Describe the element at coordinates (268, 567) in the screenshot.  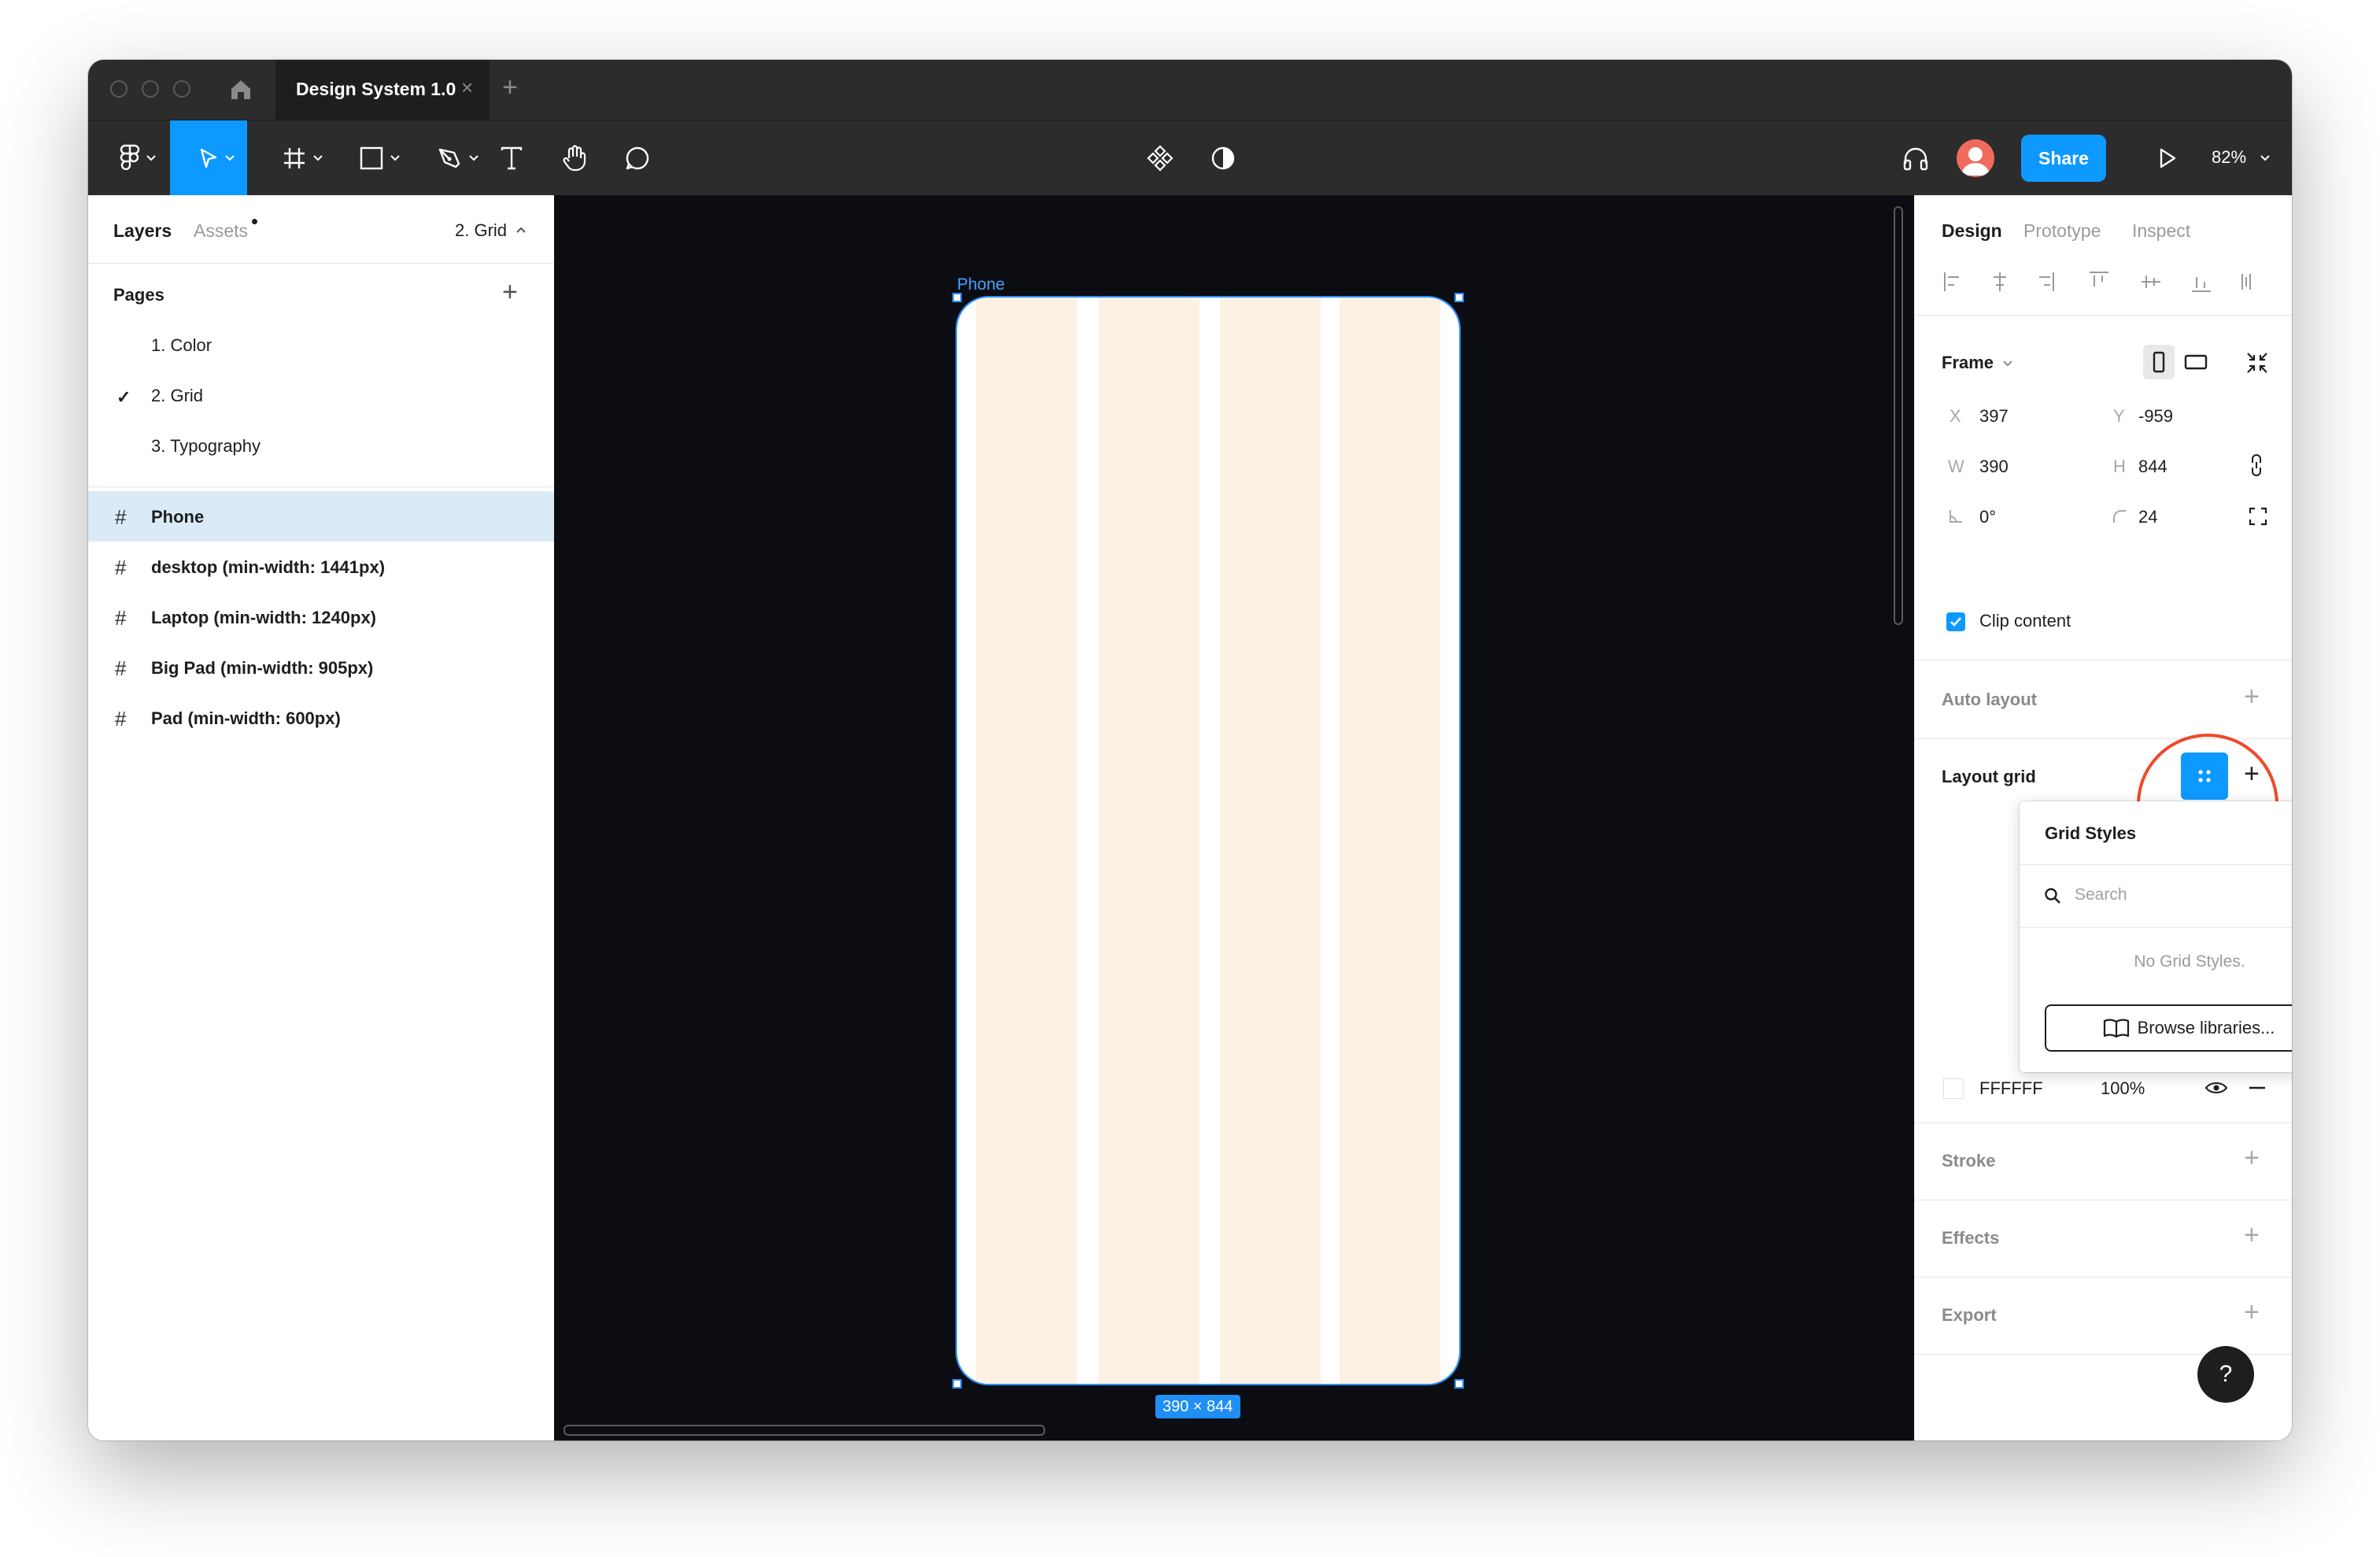
I see `layer-name: desktop (min-width: 1441px)` at that location.